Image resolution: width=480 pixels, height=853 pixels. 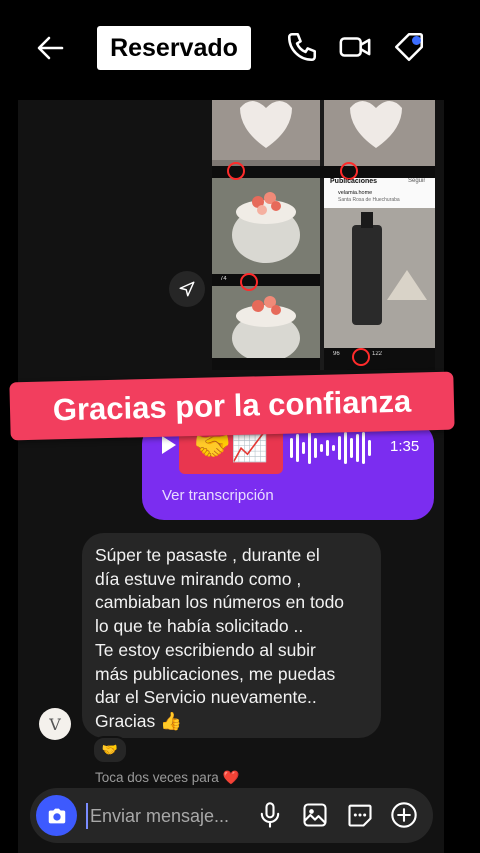 What do you see at coordinates (360, 815) in the screenshot?
I see `sticker-icon` at bounding box center [360, 815].